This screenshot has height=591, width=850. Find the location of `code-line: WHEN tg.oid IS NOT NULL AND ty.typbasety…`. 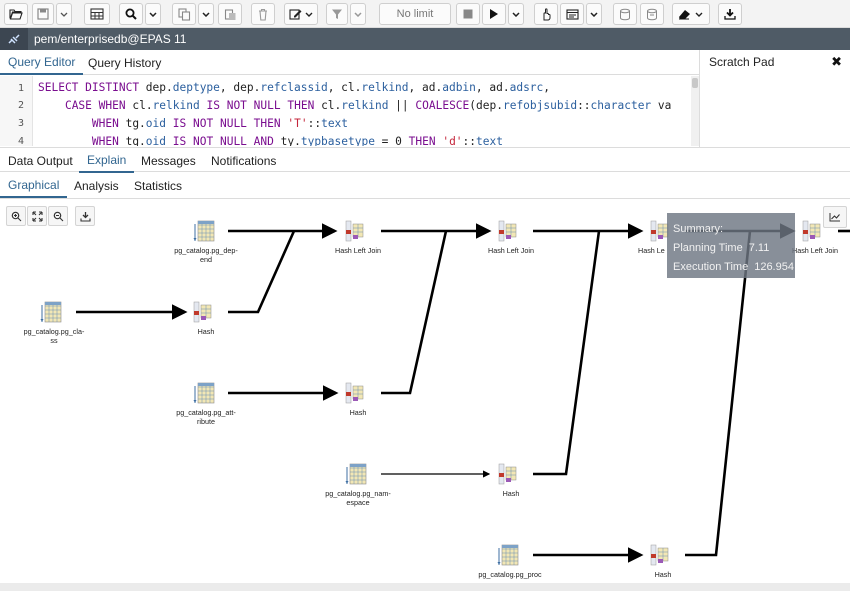

code-line: WHEN tg.oid IS NOT NULL AND ty.typbasety… is located at coordinates (297, 140).